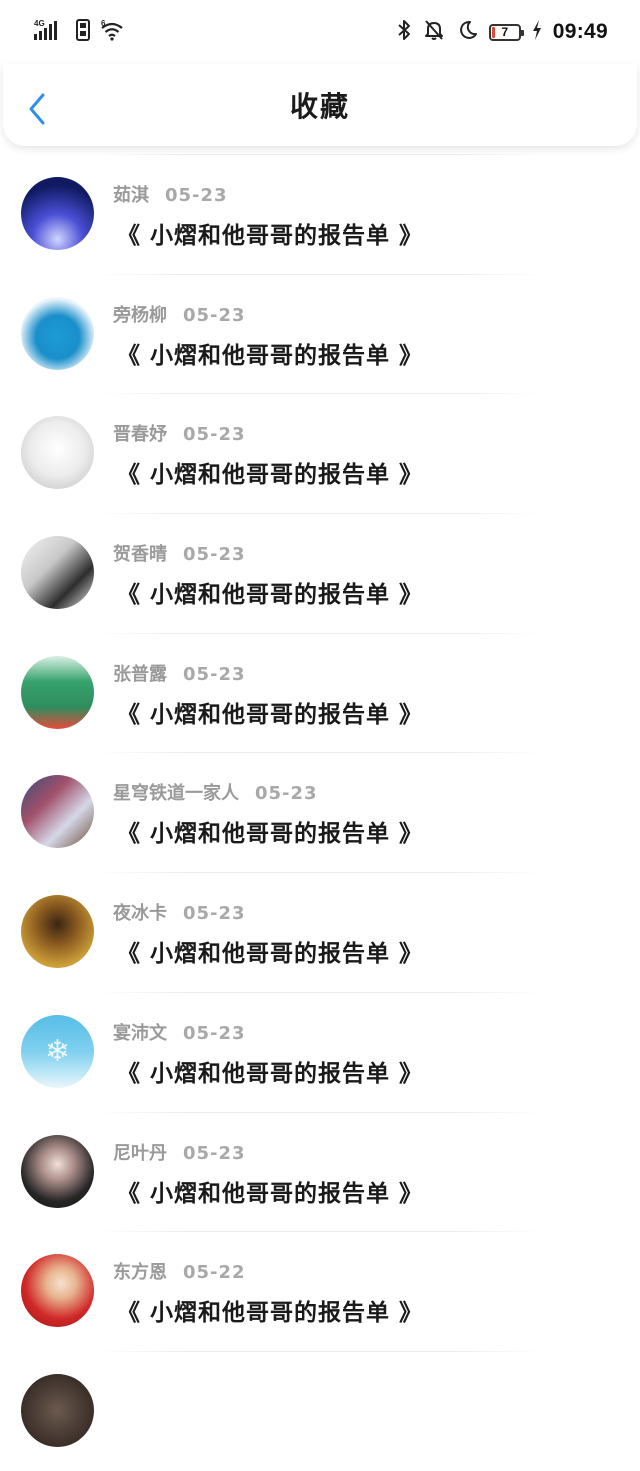 The width and height of the screenshot is (640, 1471). What do you see at coordinates (179, 314) in the screenshot?
I see `item-meta: 旁杨柳 05-23` at bounding box center [179, 314].